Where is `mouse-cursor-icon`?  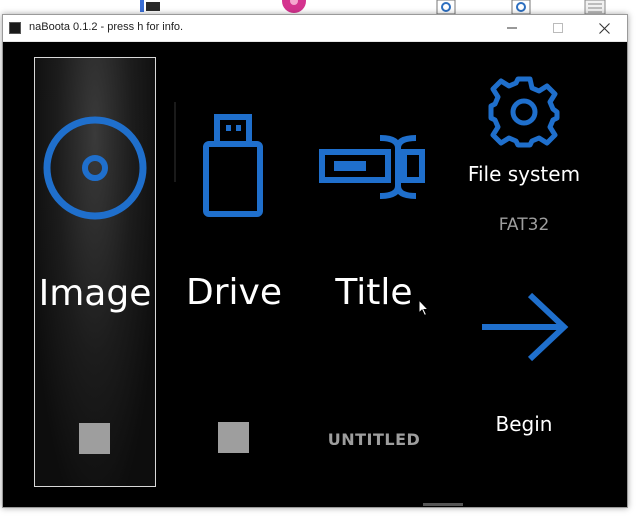
mouse-cursor-icon is located at coordinates (424, 308).